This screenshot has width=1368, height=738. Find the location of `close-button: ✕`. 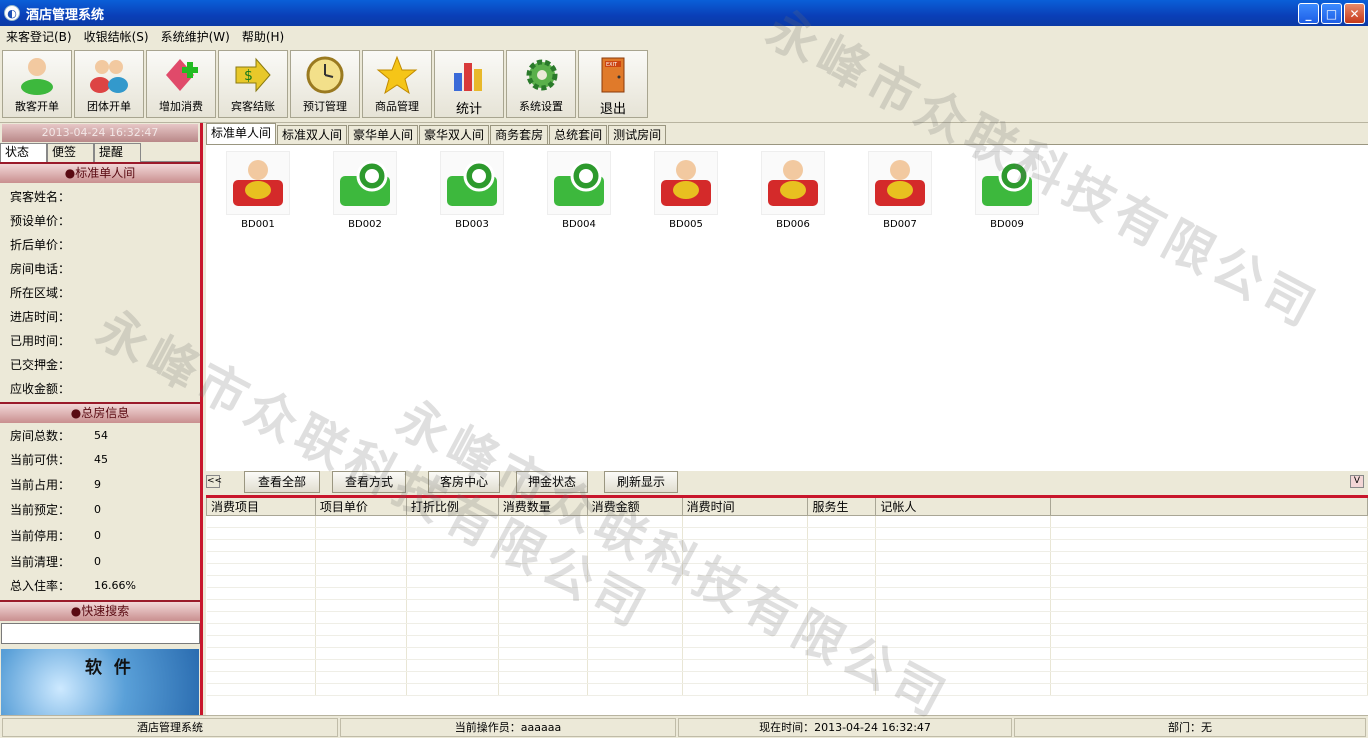

close-button: ✕ is located at coordinates (1354, 13).